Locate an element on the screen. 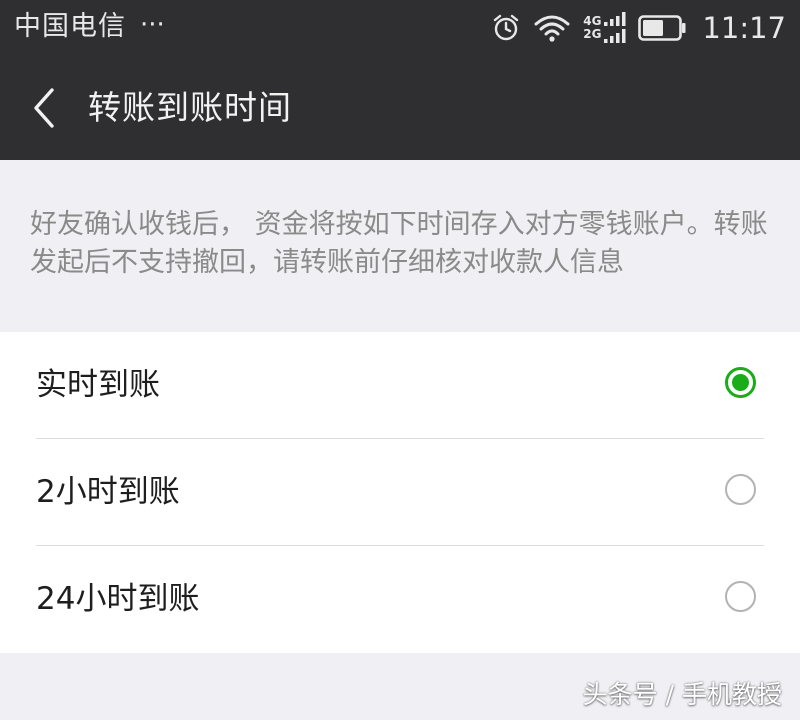 The image size is (800, 720). chevron-left-icon is located at coordinates (45, 108).